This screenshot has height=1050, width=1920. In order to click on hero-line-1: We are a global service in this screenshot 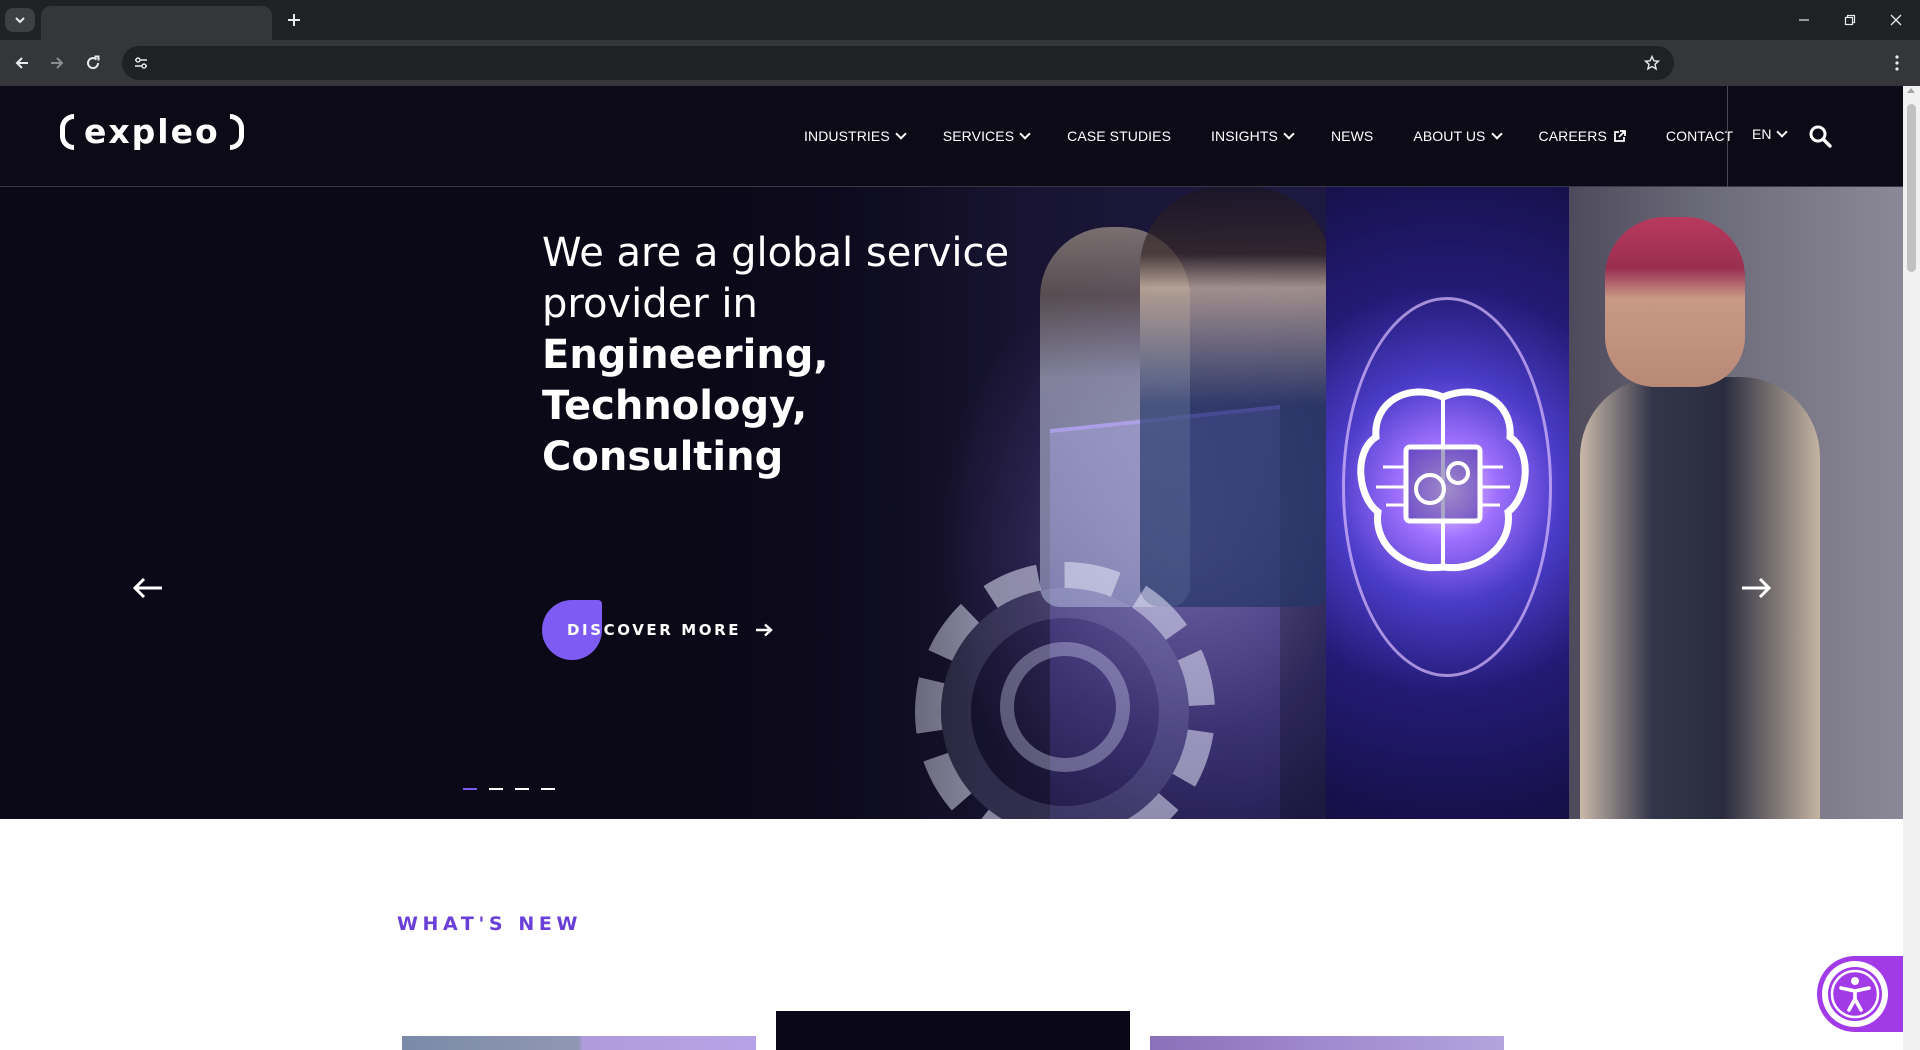, I will do `click(776, 253)`.